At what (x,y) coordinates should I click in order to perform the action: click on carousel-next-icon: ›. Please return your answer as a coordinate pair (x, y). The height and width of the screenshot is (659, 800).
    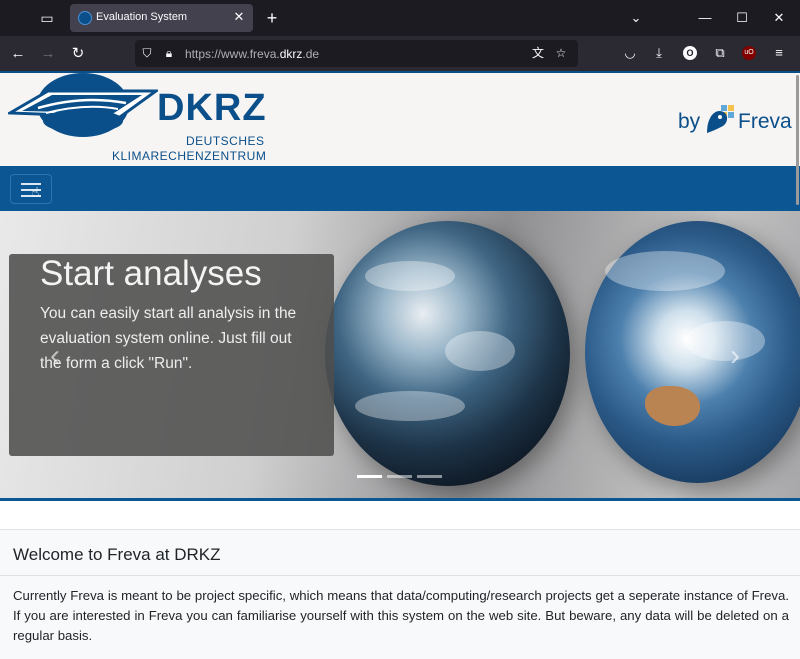
    Looking at the image, I should click on (740, 356).